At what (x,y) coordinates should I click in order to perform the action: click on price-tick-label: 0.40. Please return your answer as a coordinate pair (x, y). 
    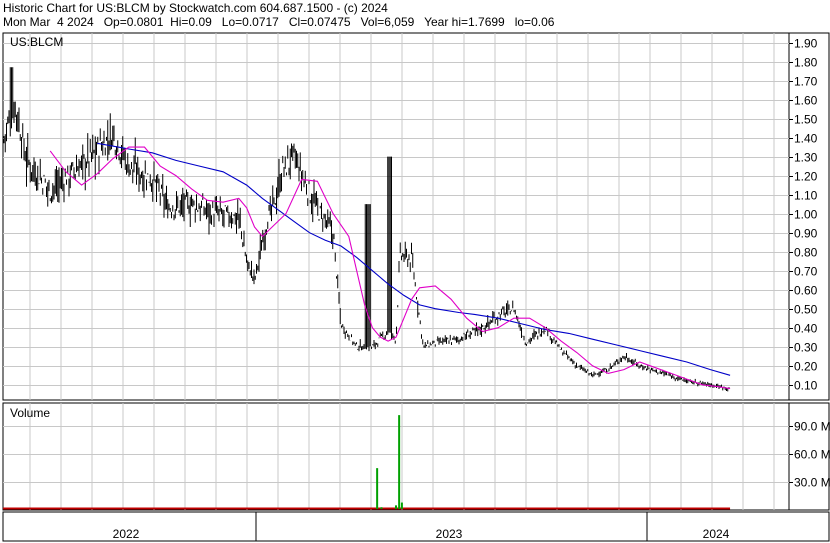
    Looking at the image, I should click on (806, 329).